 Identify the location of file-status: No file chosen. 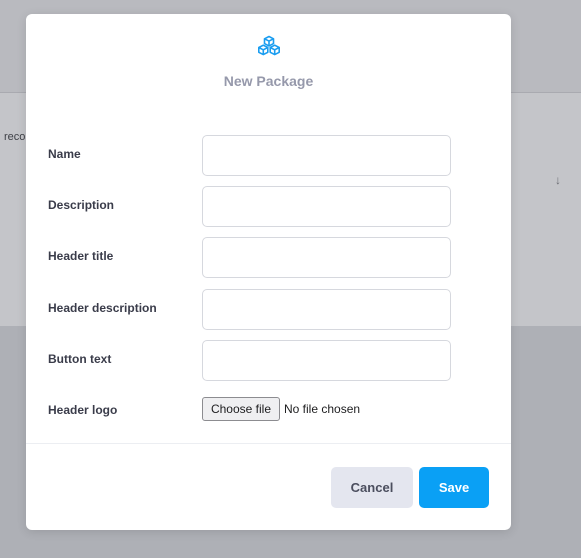
(322, 409).